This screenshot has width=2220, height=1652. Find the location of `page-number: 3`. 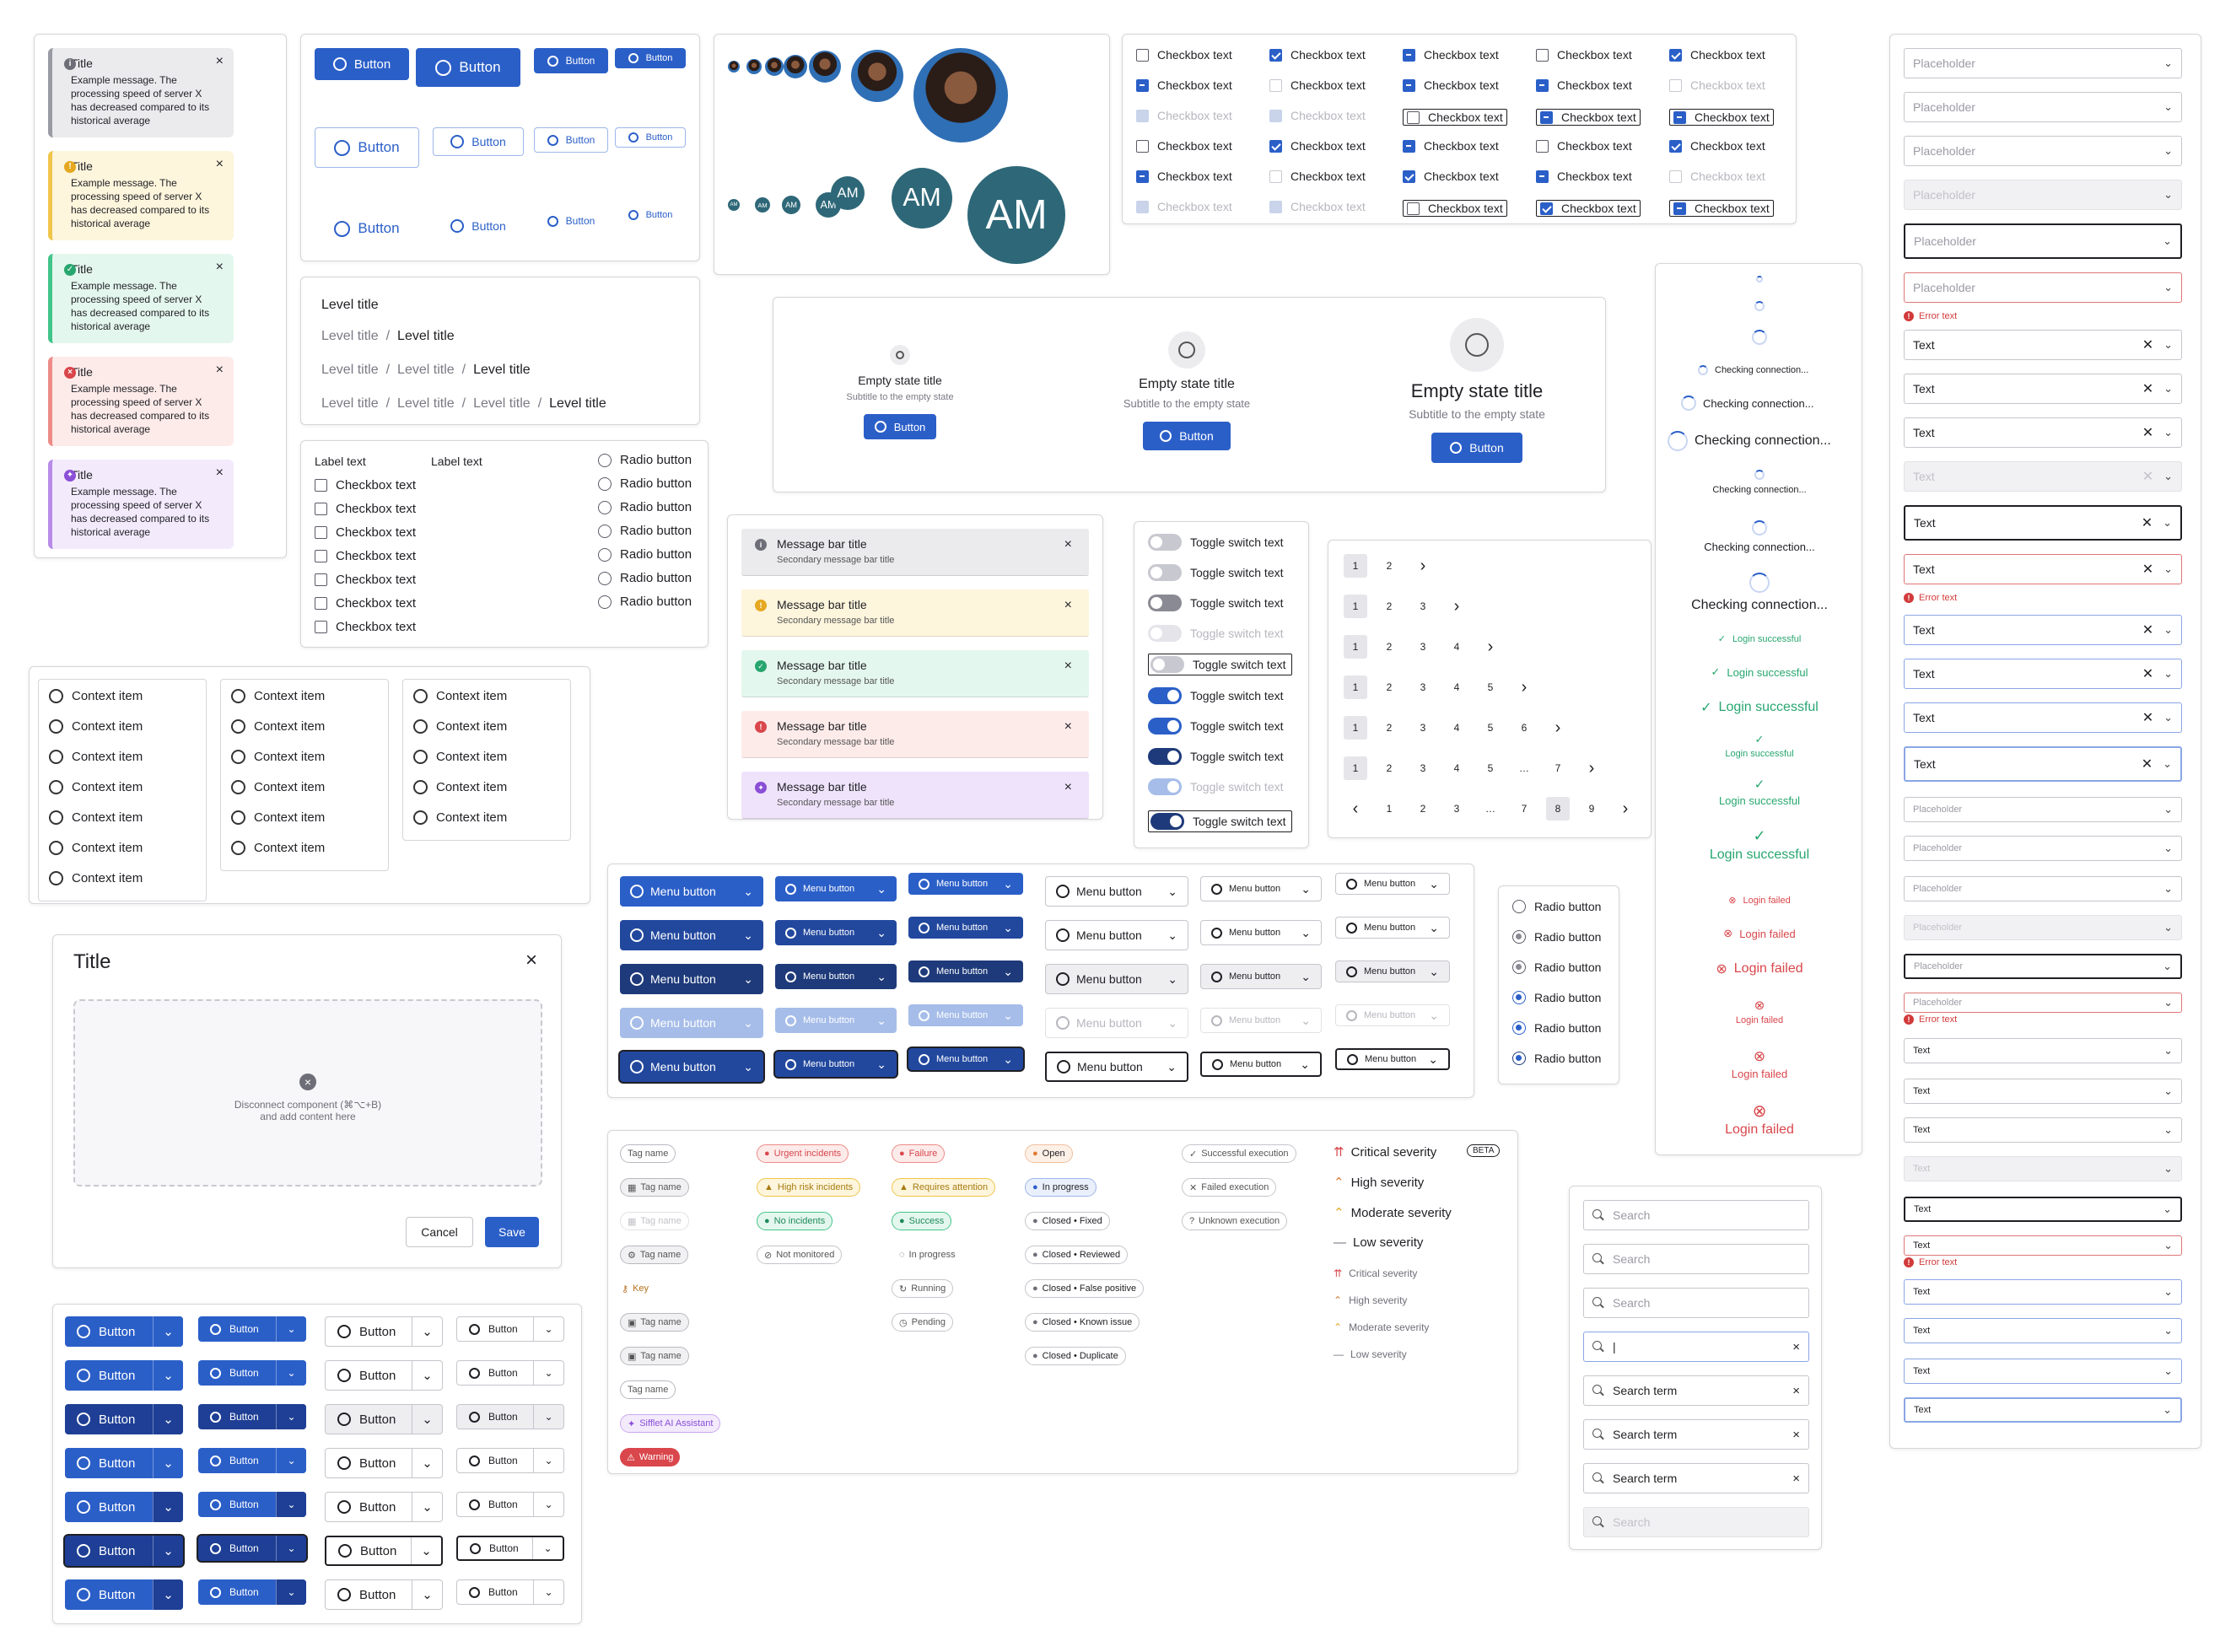

page-number: 3 is located at coordinates (1423, 687).